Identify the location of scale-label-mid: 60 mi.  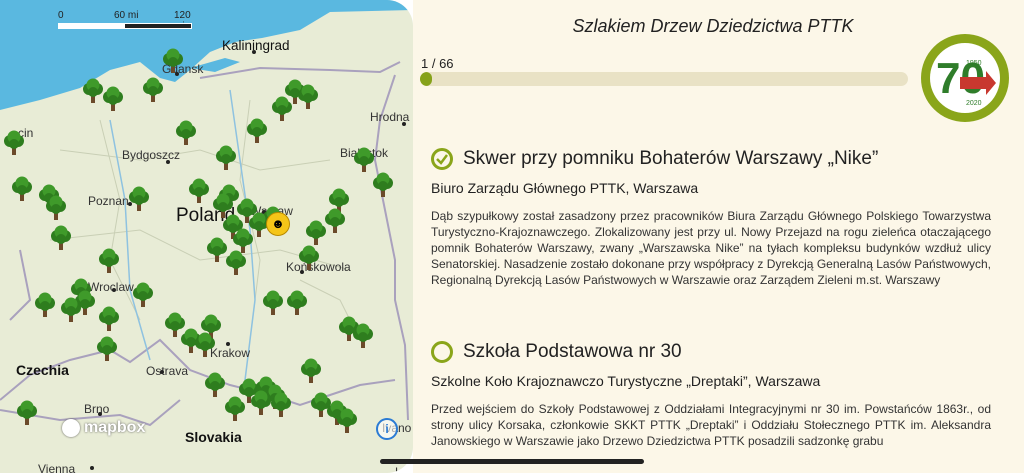
(126, 15).